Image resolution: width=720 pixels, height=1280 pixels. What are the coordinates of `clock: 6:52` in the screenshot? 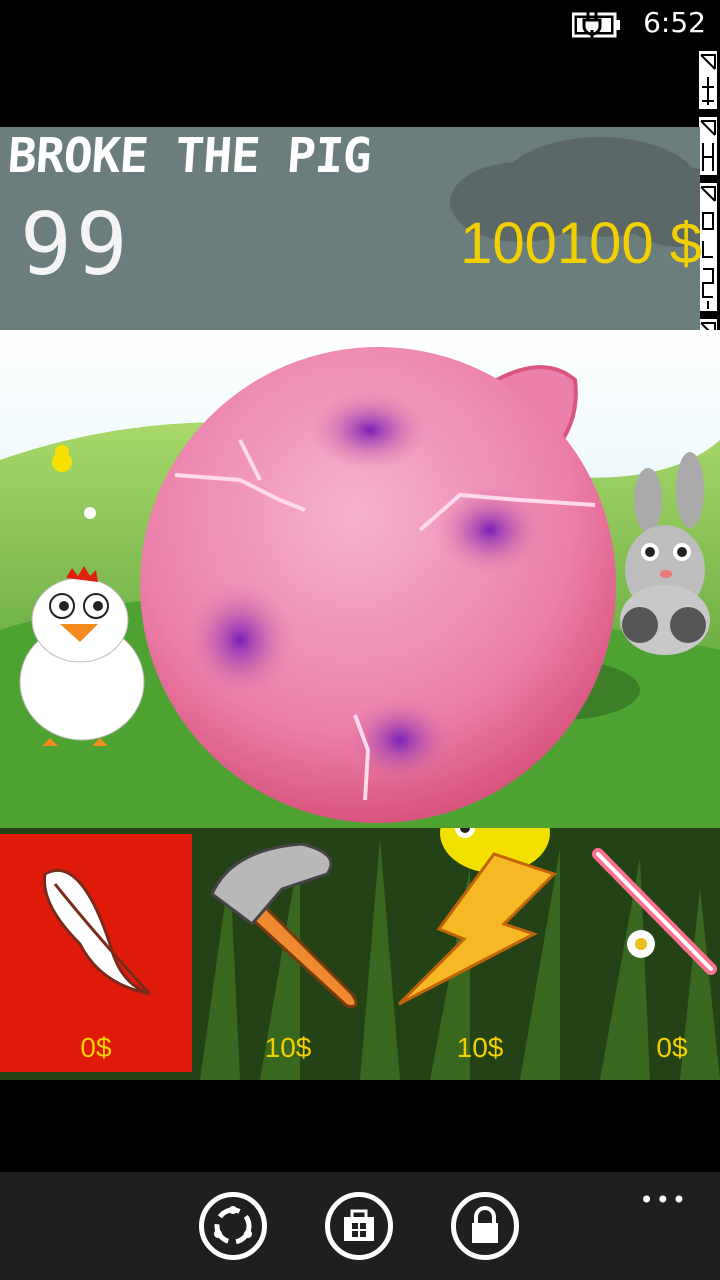 It's located at (674, 22).